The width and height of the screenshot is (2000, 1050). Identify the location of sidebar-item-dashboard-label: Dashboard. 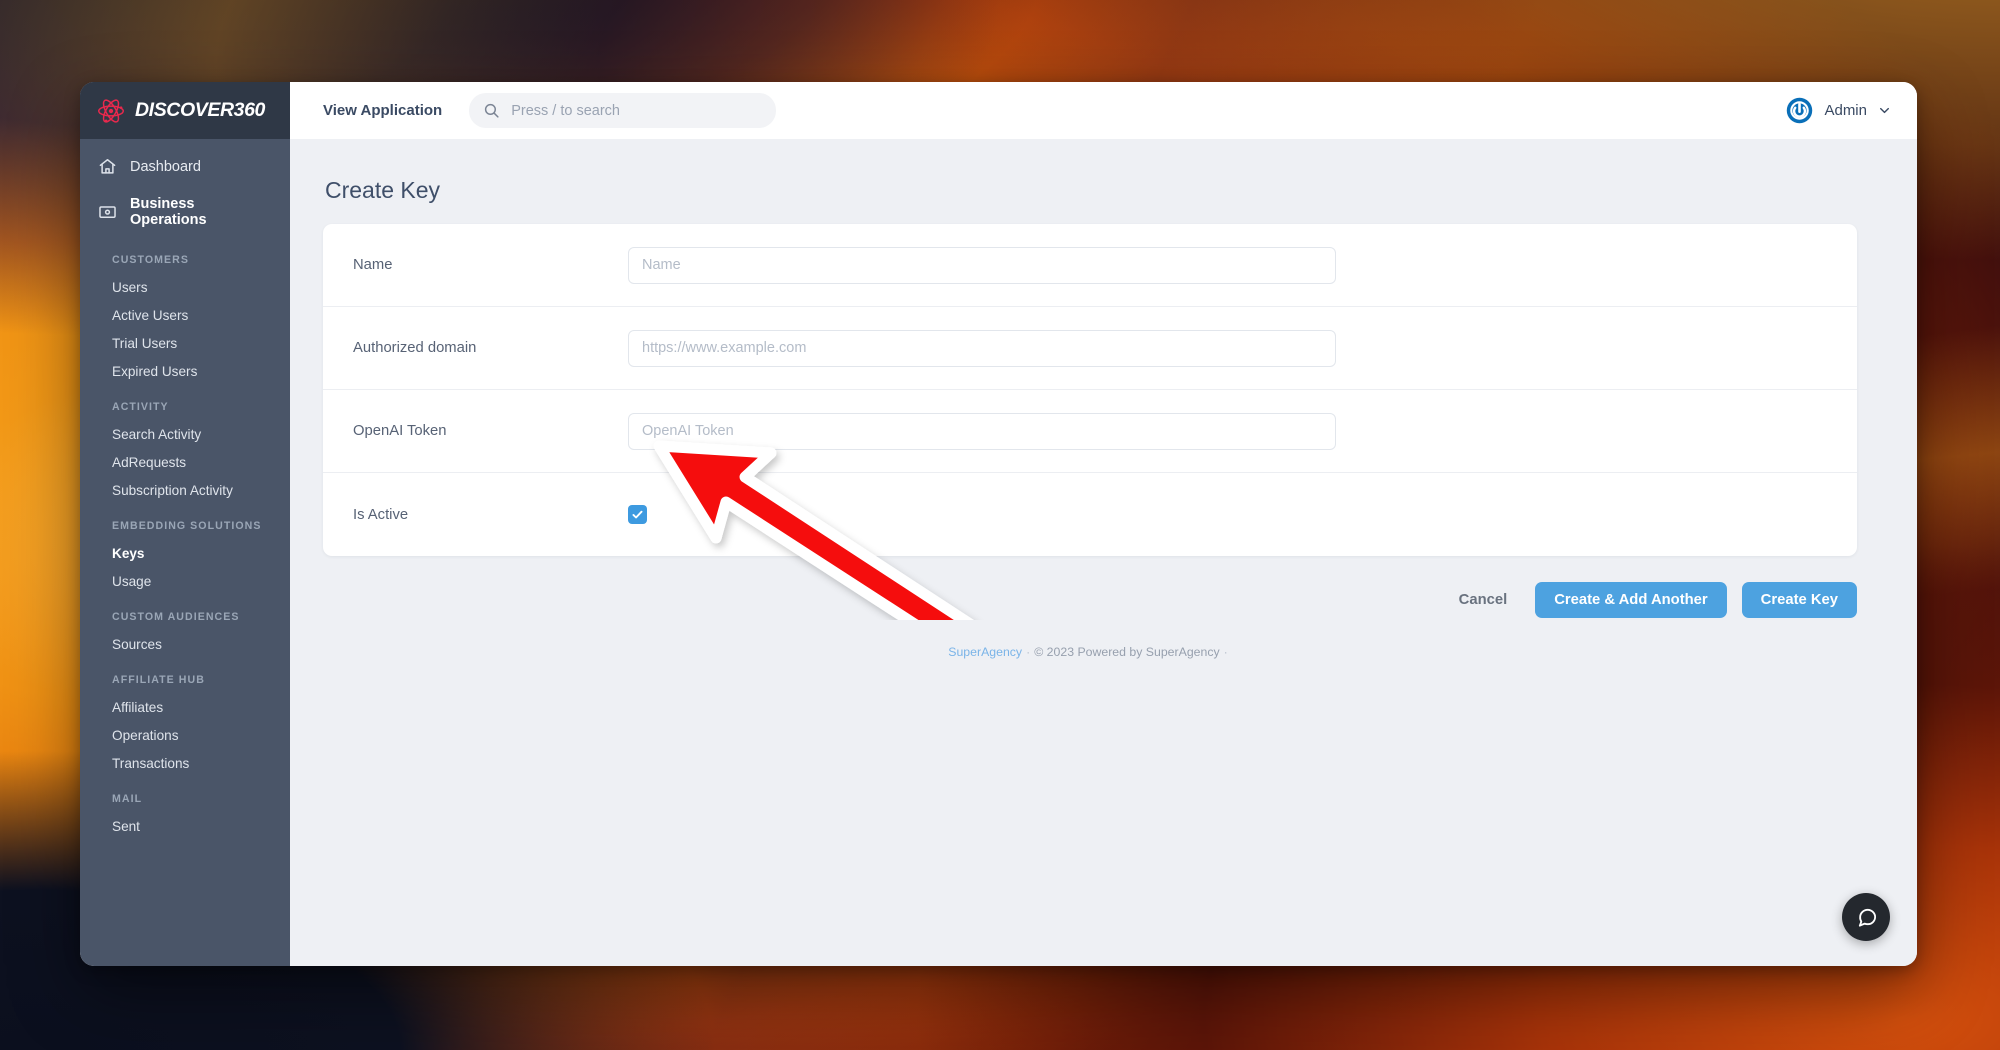
(165, 166).